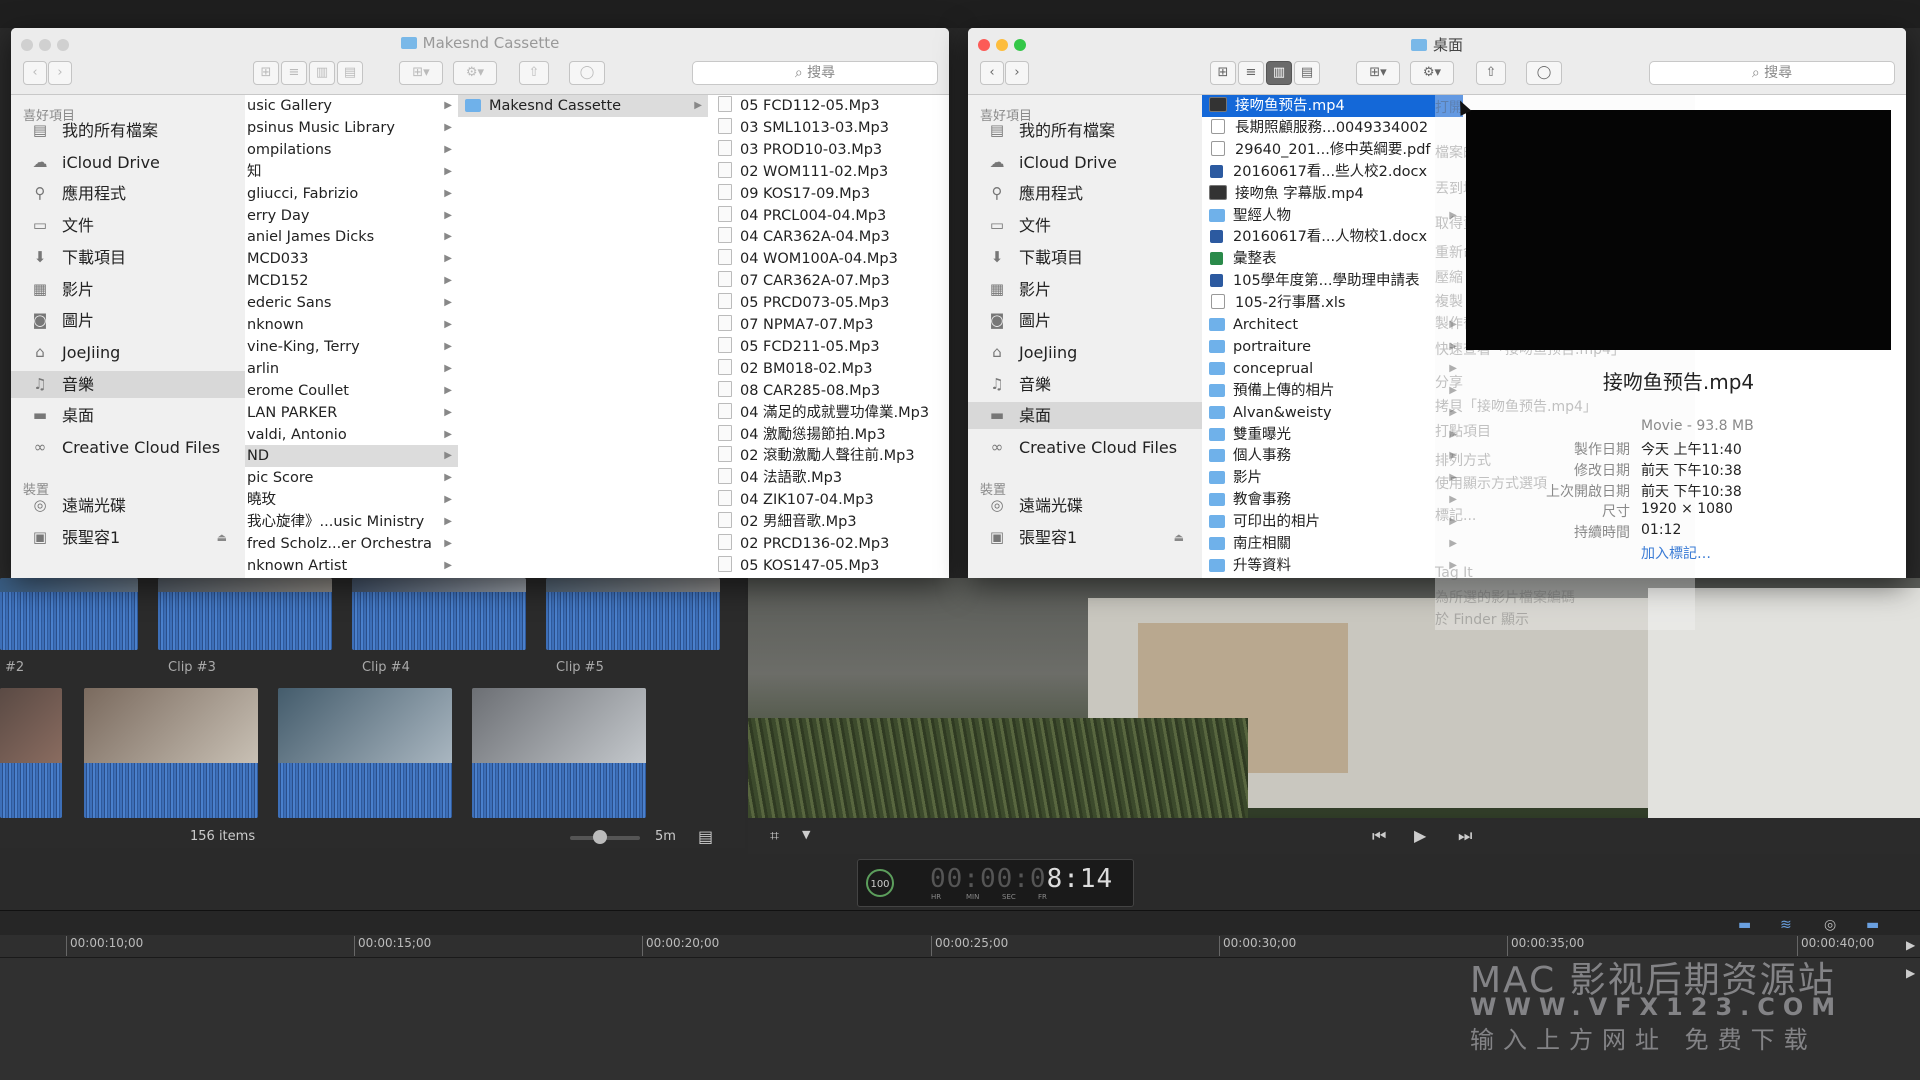  What do you see at coordinates (828, 544) in the screenshot?
I see `track-row: 02 PRCD136-02.Mp3` at bounding box center [828, 544].